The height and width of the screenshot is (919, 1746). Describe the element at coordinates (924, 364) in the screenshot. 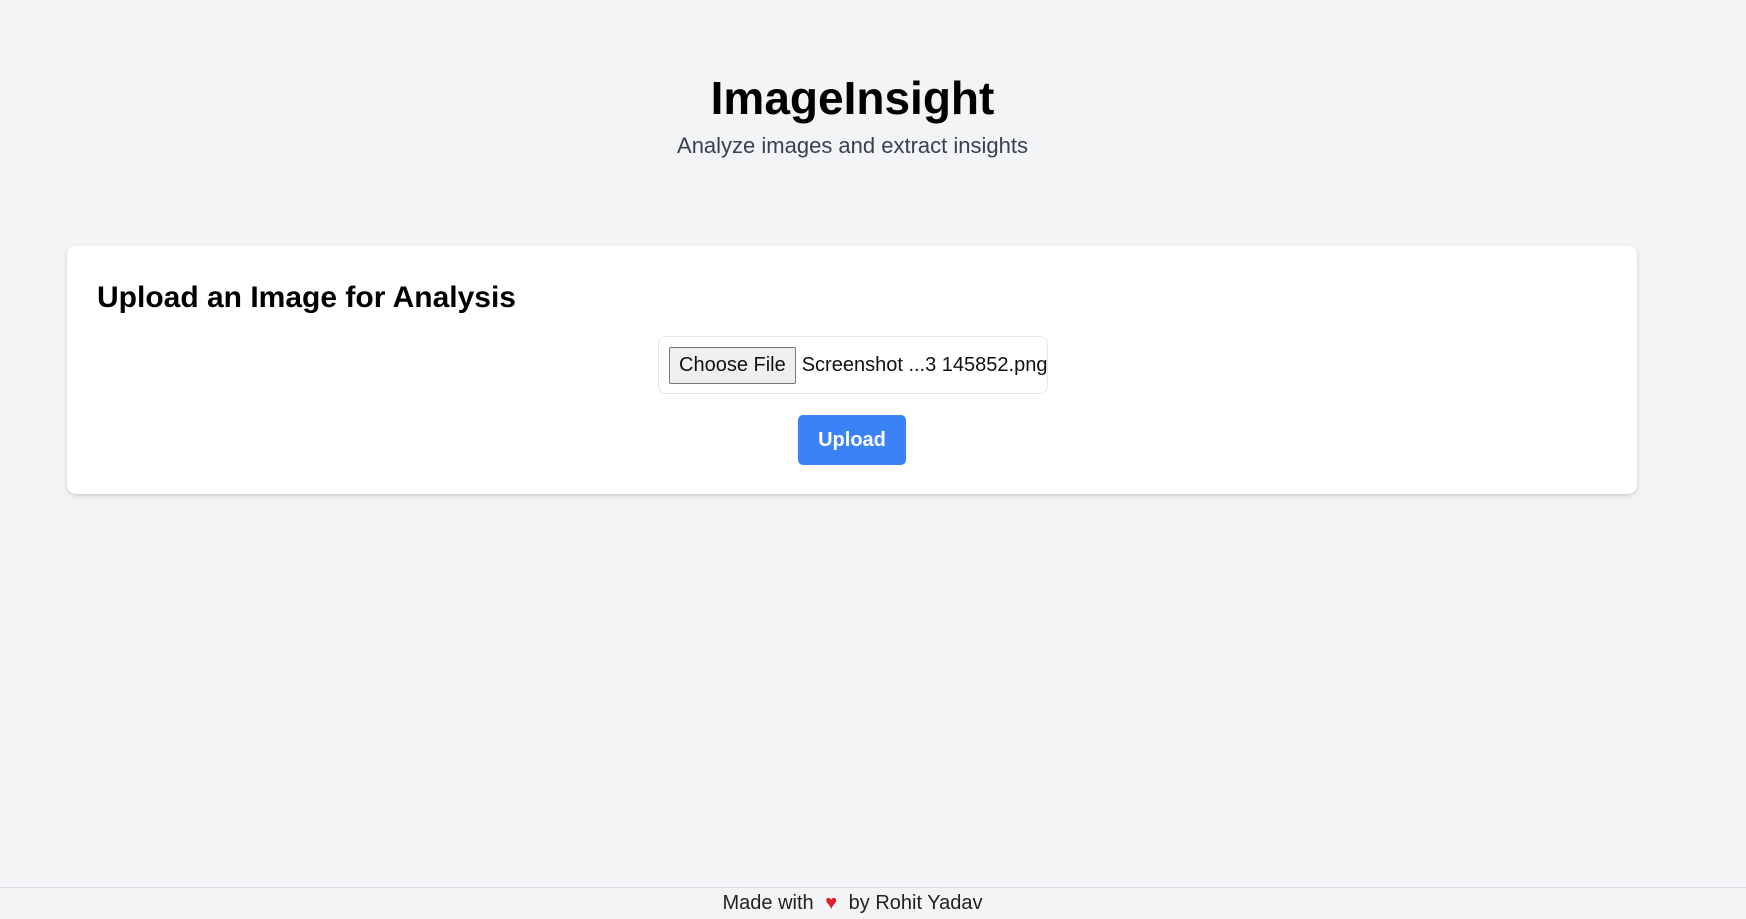

I see `selected-file-name: Screenshot ...3 145852.png` at that location.